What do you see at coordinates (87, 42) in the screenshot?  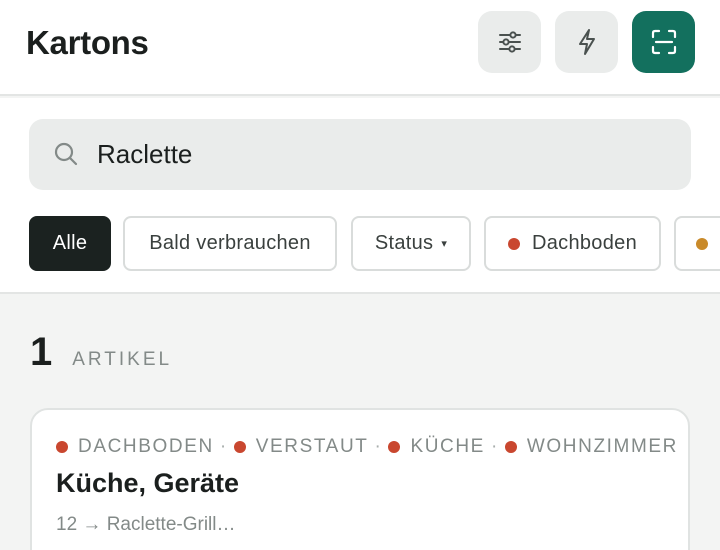 I see `page-title: Kartons` at bounding box center [87, 42].